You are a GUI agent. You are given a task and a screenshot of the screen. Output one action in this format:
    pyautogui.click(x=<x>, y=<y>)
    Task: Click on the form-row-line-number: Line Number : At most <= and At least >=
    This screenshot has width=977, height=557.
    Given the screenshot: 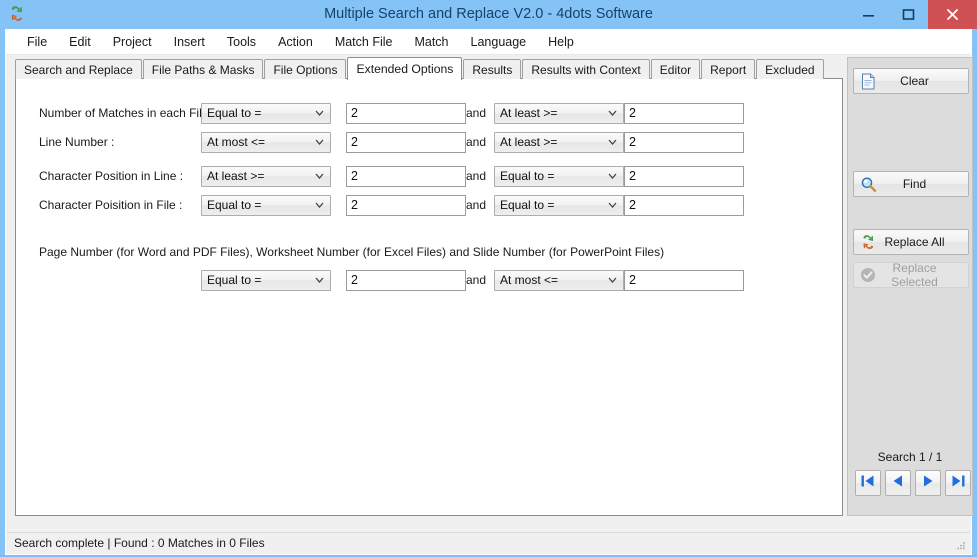 What is the action you would take?
    pyautogui.click(x=429, y=142)
    